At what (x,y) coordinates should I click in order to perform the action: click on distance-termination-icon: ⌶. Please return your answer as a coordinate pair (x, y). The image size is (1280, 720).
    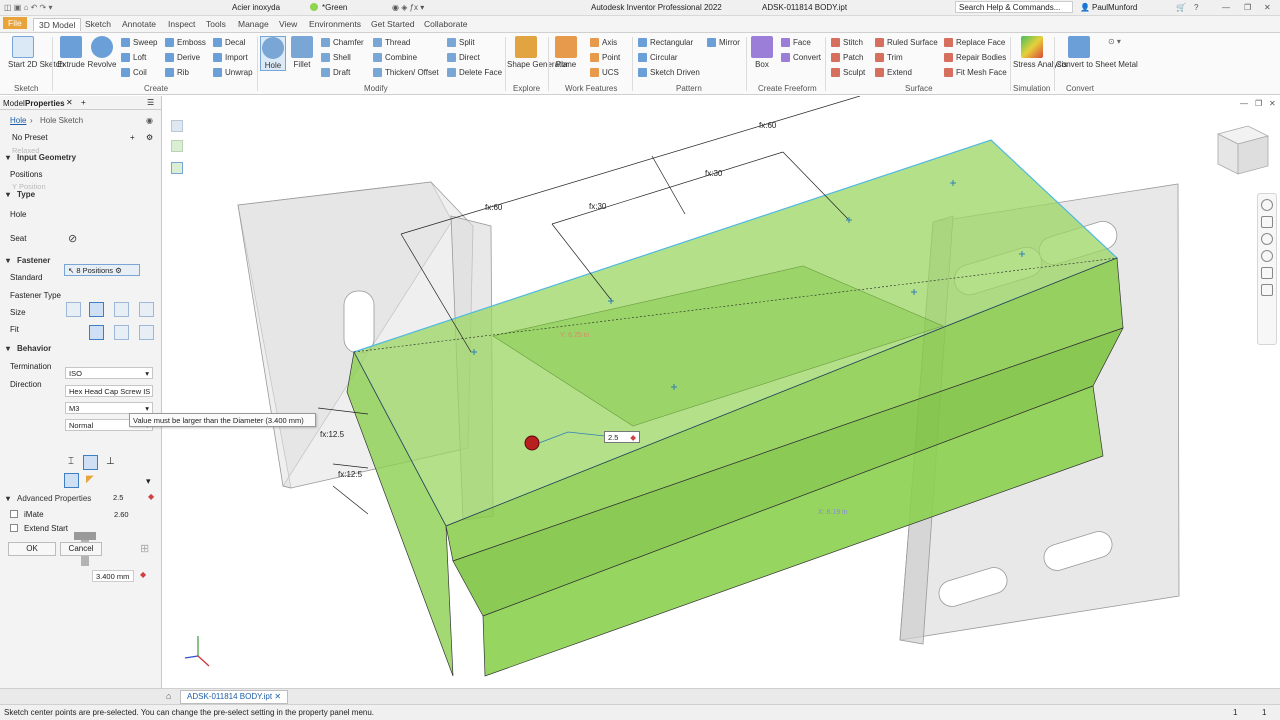
    Looking at the image, I should click on (71, 461).